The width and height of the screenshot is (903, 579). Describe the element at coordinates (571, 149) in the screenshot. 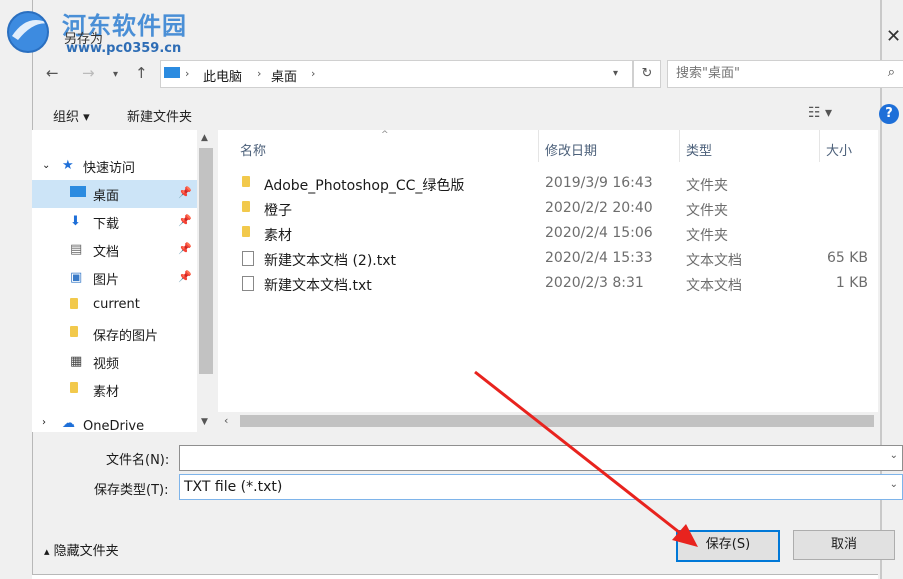

I see `column-header-modified: 修改日期` at that location.